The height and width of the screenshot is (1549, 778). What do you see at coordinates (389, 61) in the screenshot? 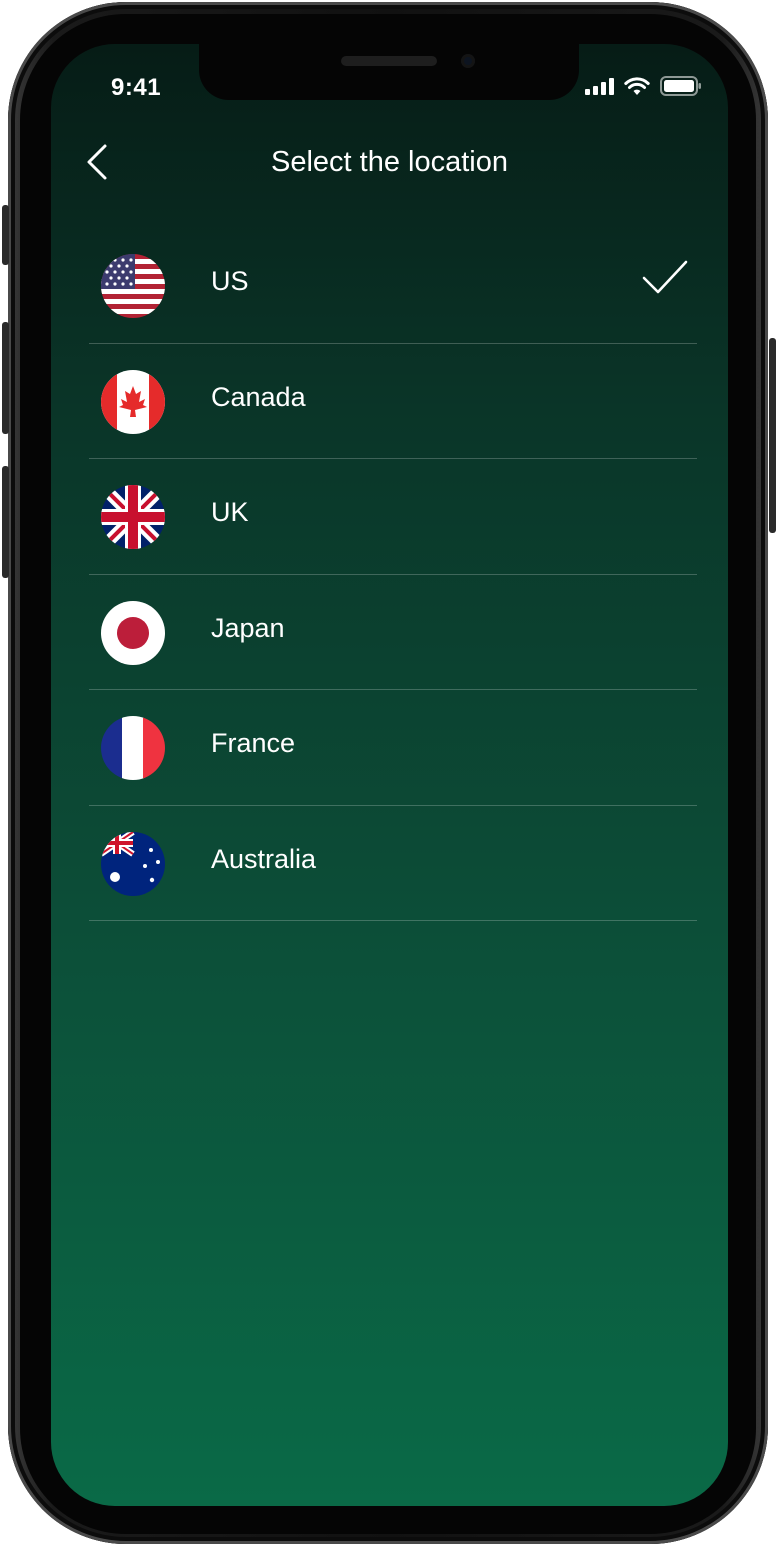
I see `earpiece-speaker` at bounding box center [389, 61].